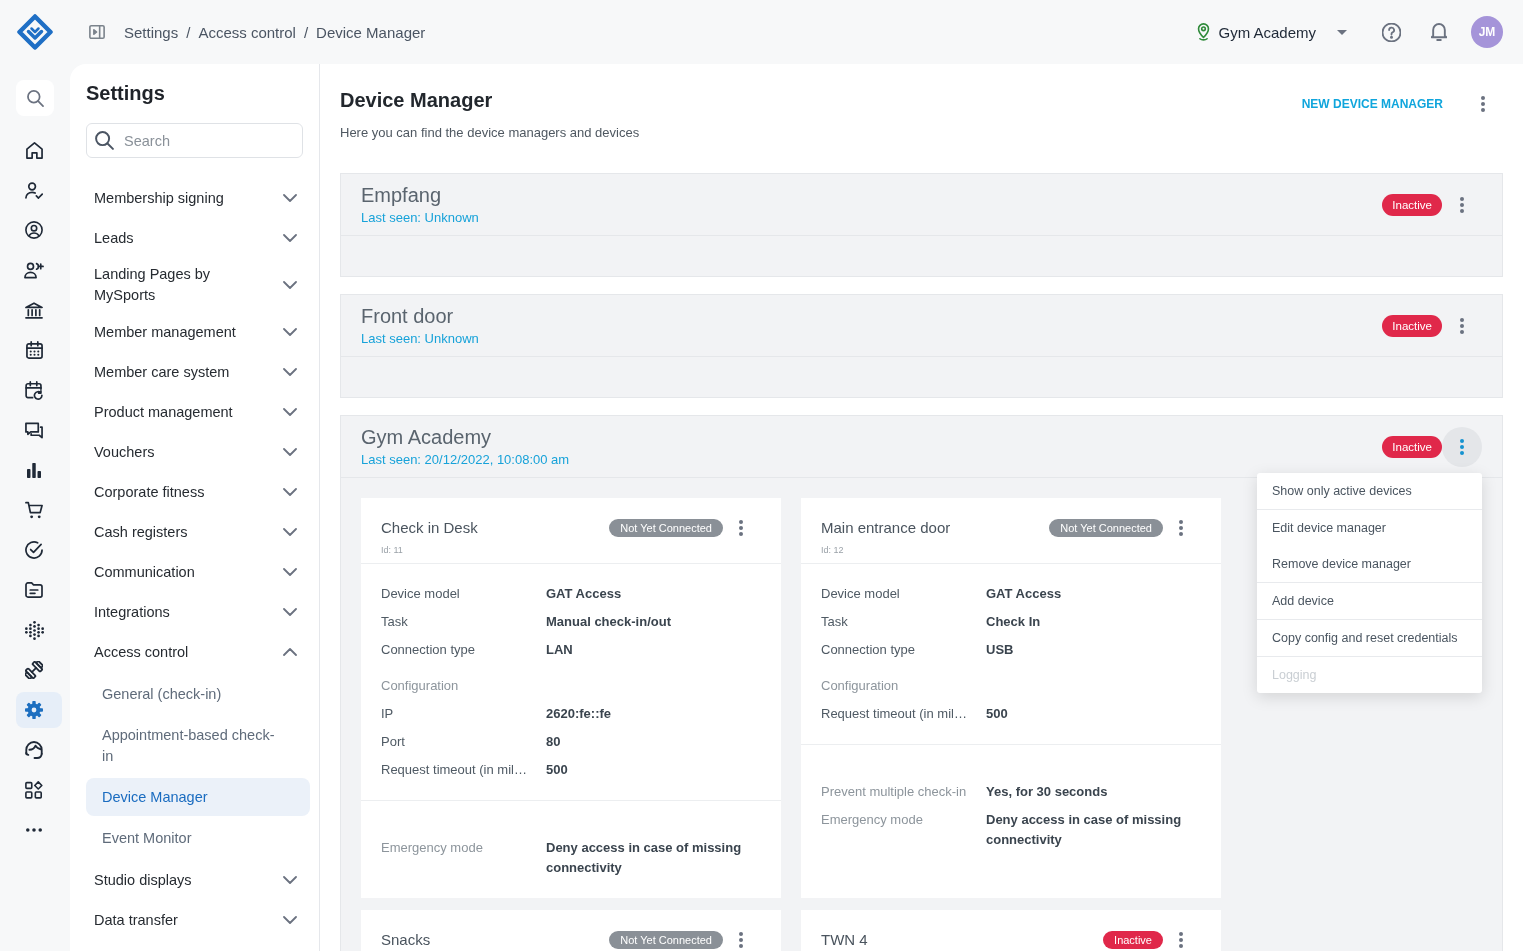 The height and width of the screenshot is (951, 1523). What do you see at coordinates (247, 32) in the screenshot?
I see `breadcrumb-link: Access control` at bounding box center [247, 32].